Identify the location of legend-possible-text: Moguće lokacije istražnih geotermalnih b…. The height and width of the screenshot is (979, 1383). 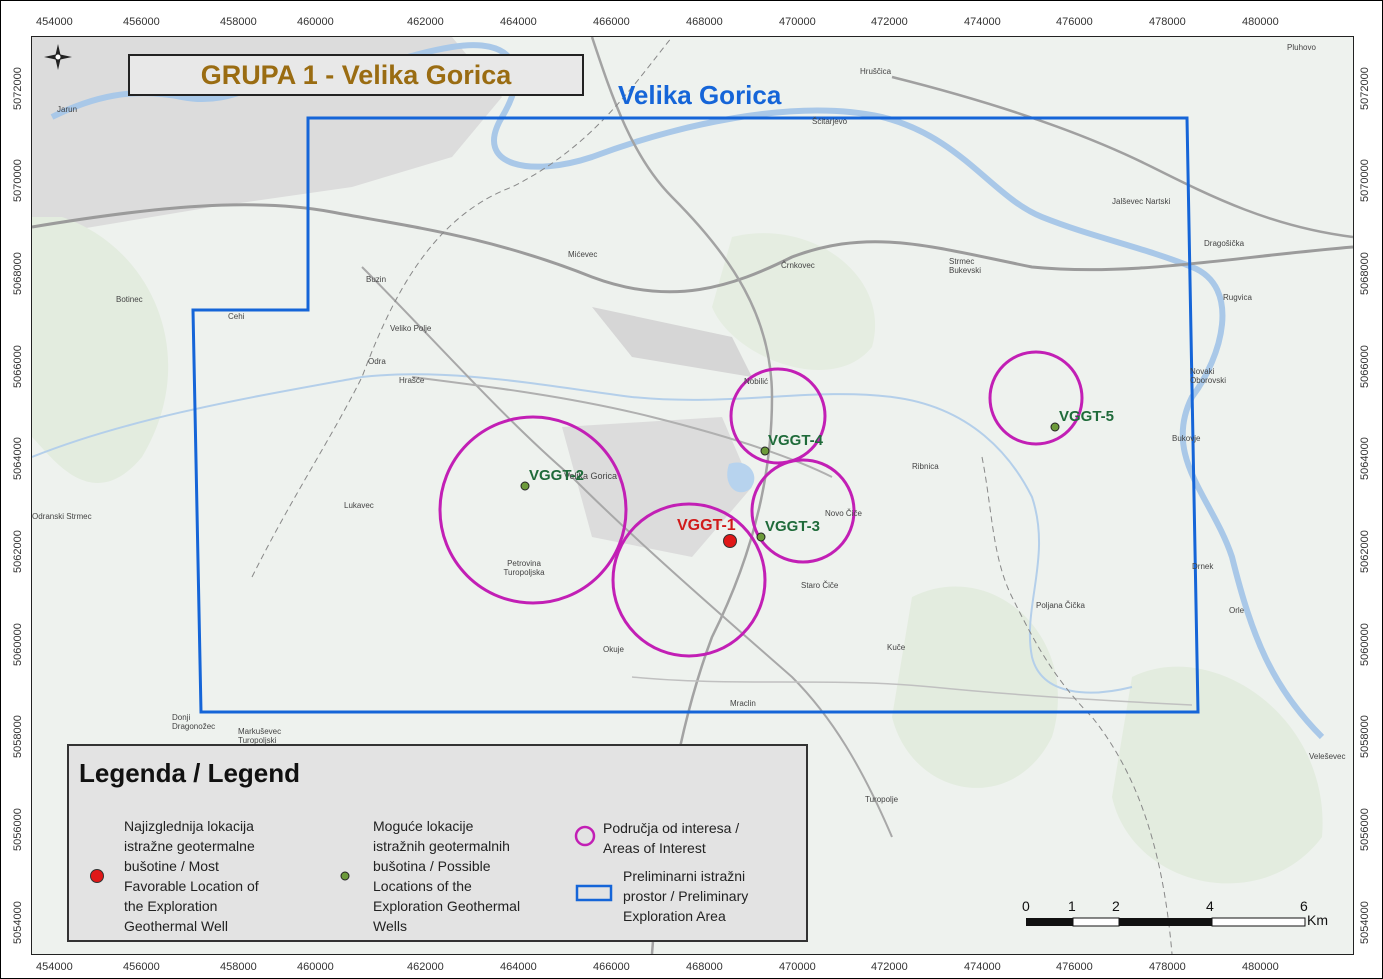
(447, 876).